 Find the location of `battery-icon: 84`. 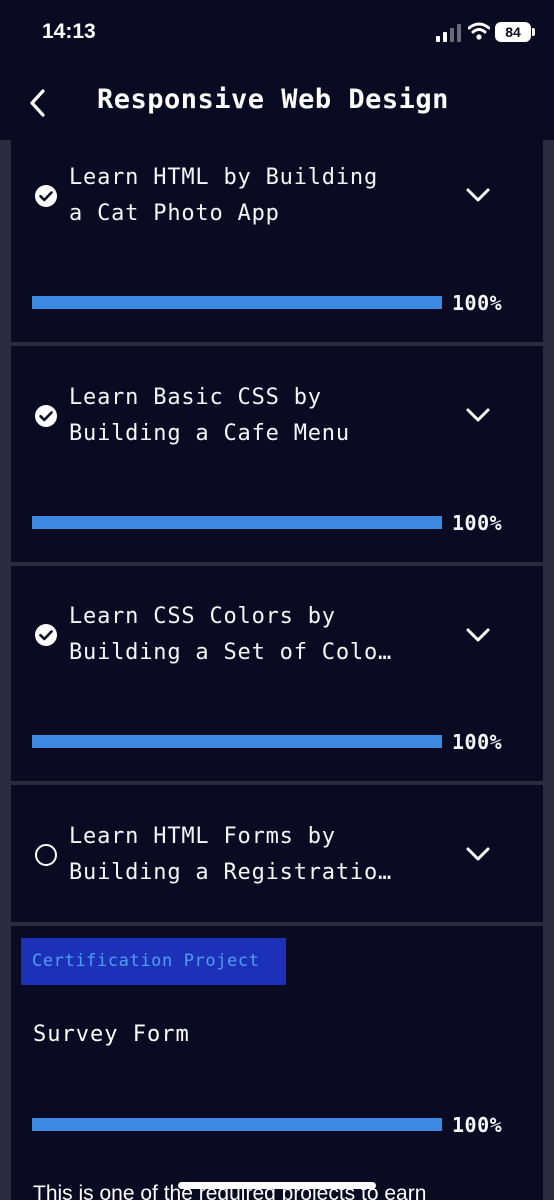

battery-icon: 84 is located at coordinates (513, 32).